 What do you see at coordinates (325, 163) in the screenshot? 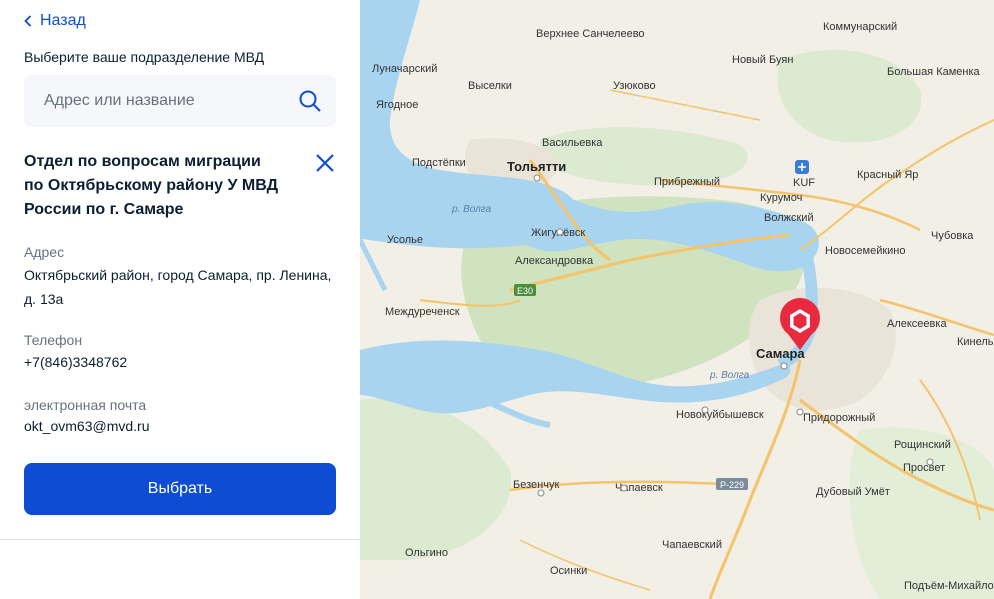
I see `close-icon` at bounding box center [325, 163].